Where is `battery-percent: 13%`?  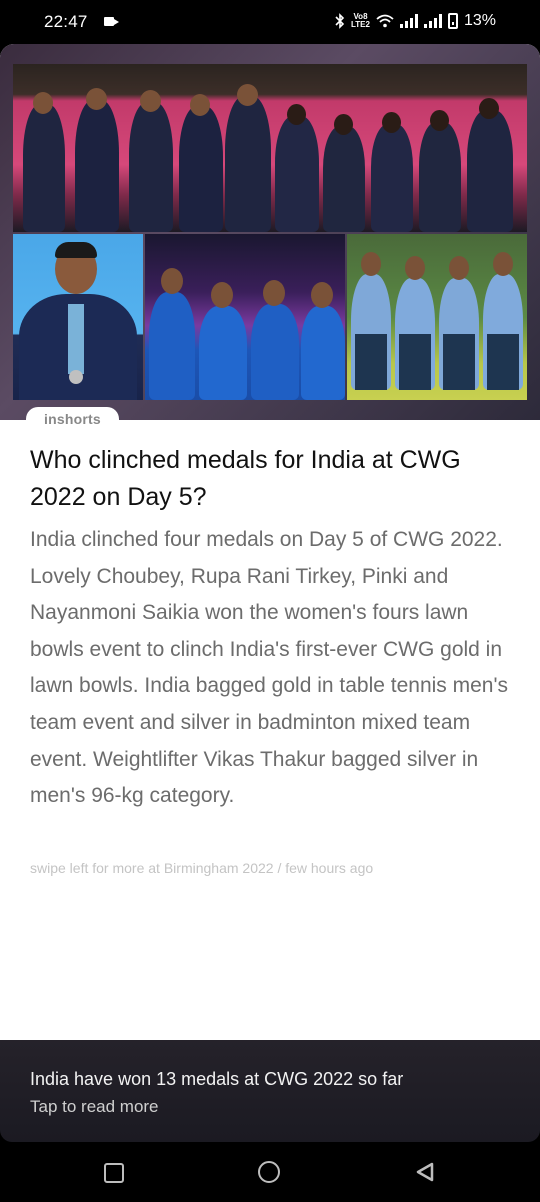
battery-percent: 13% is located at coordinates (479, 20).